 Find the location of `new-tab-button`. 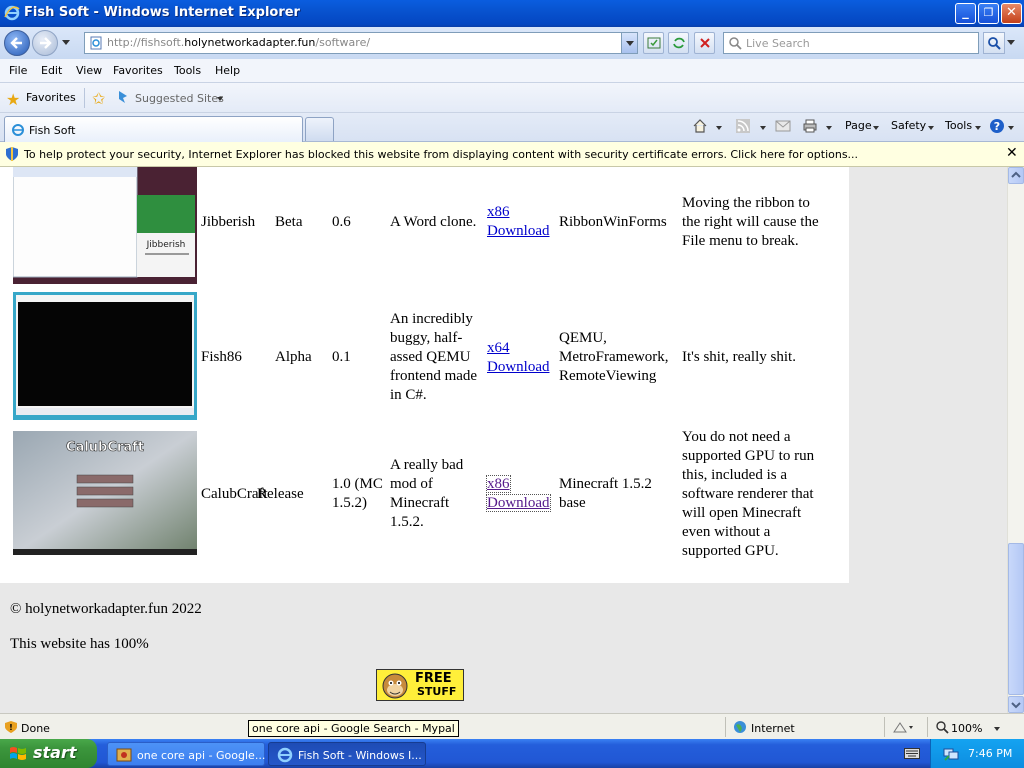

new-tab-button is located at coordinates (319, 129).